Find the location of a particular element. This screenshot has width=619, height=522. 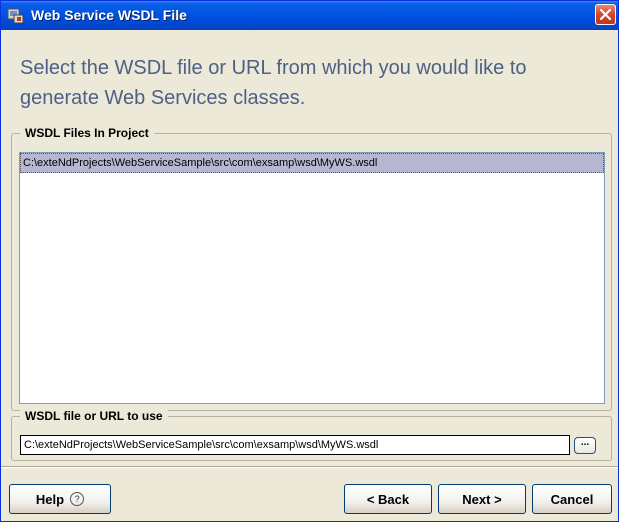

help-button: Help ? is located at coordinates (60, 499).